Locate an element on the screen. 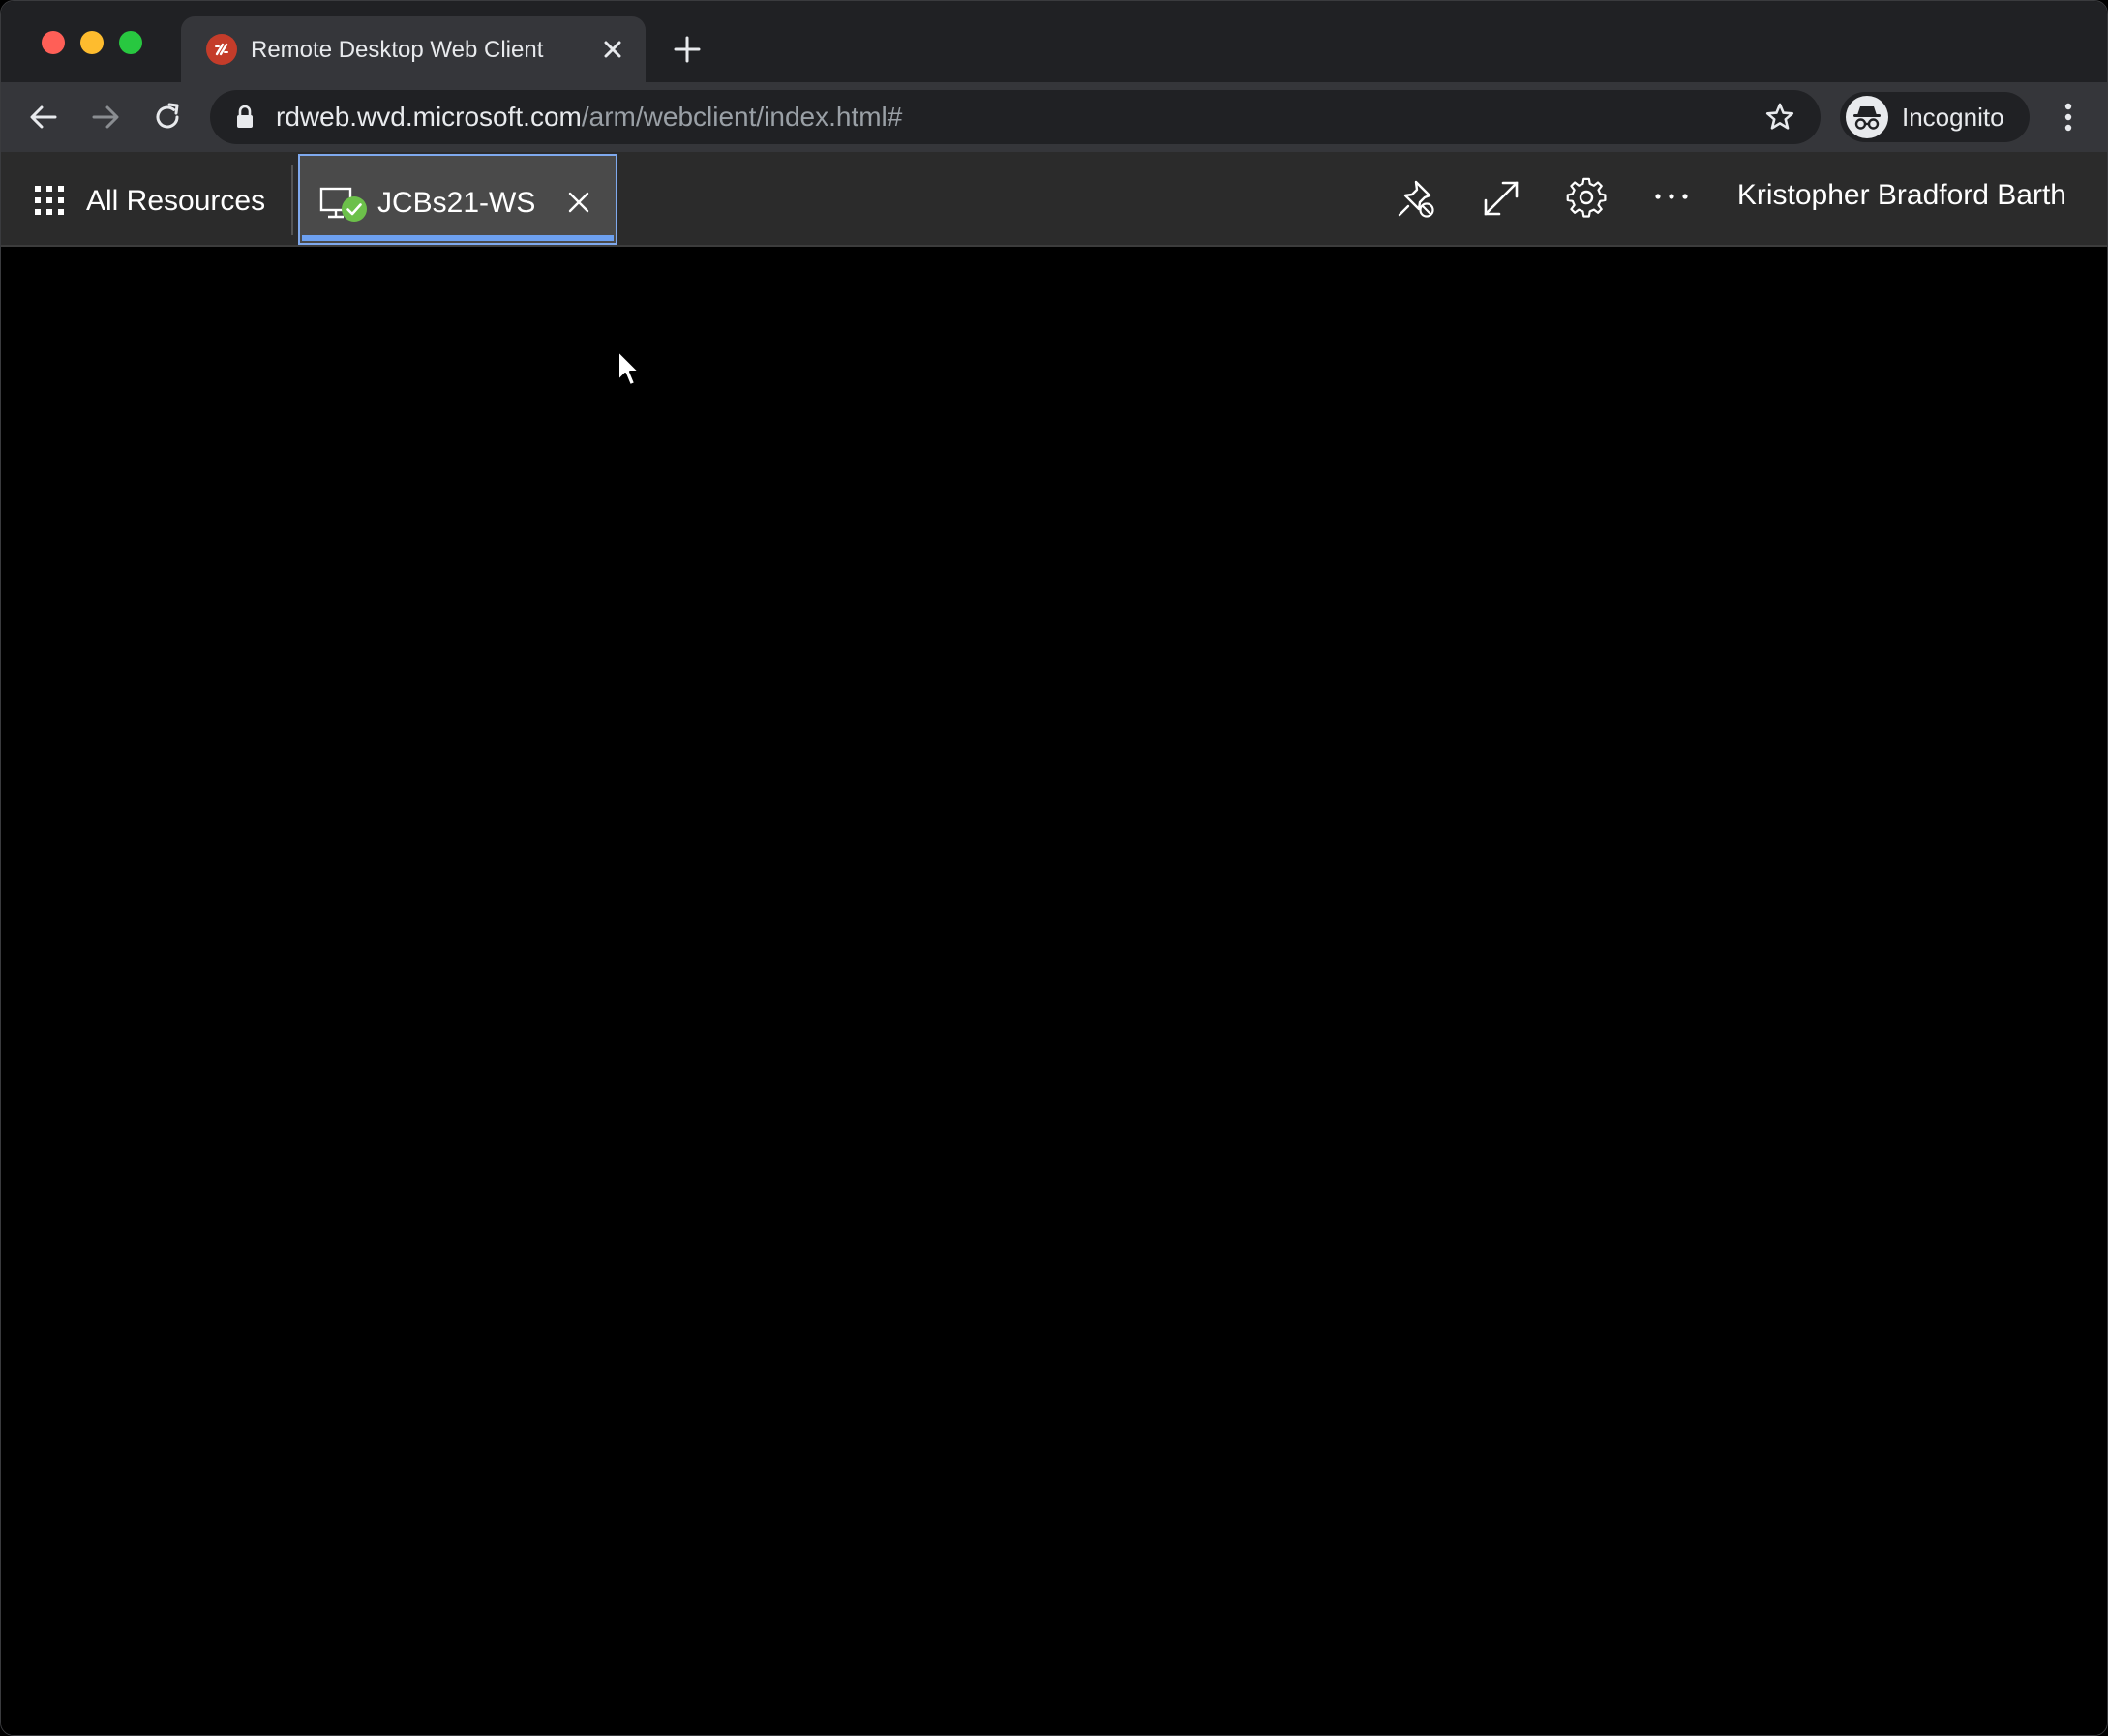 This screenshot has width=2108, height=1736. bookmark-star-icon is located at coordinates (1779, 117).